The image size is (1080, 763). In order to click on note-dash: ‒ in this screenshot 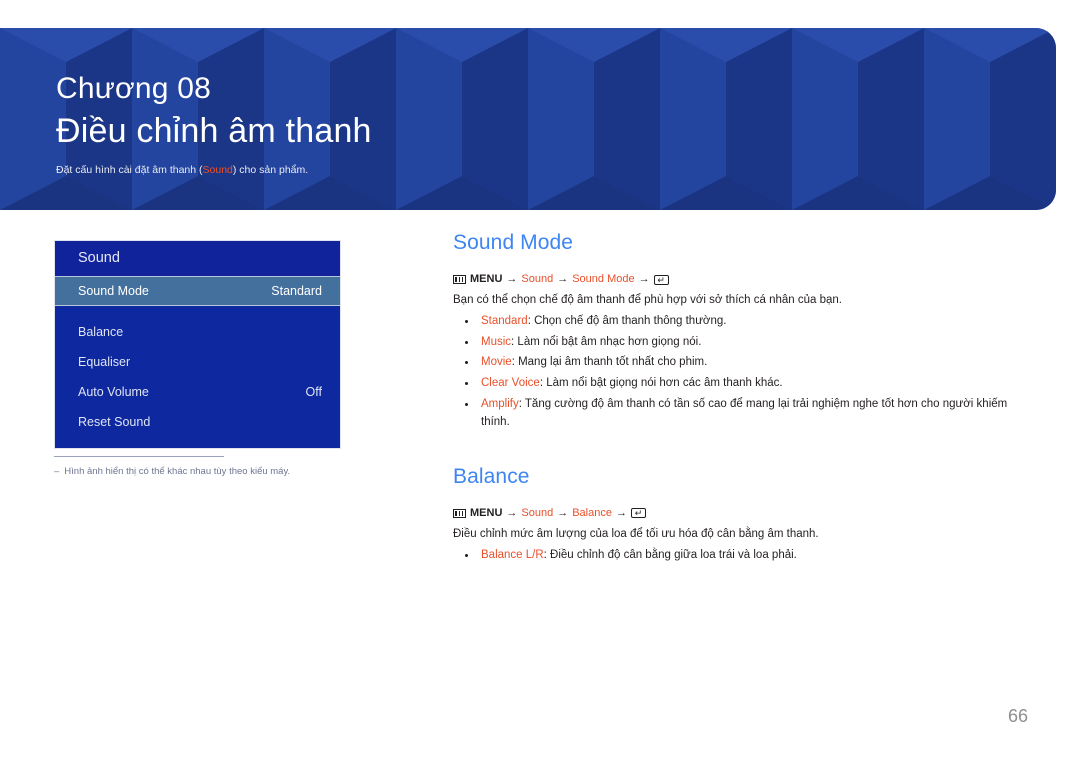, I will do `click(57, 471)`.